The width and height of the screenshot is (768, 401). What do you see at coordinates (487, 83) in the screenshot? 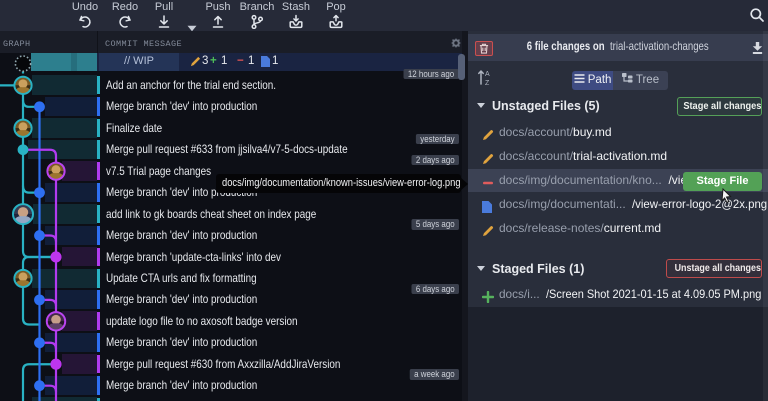
I see `svg-text: Z` at bounding box center [487, 83].